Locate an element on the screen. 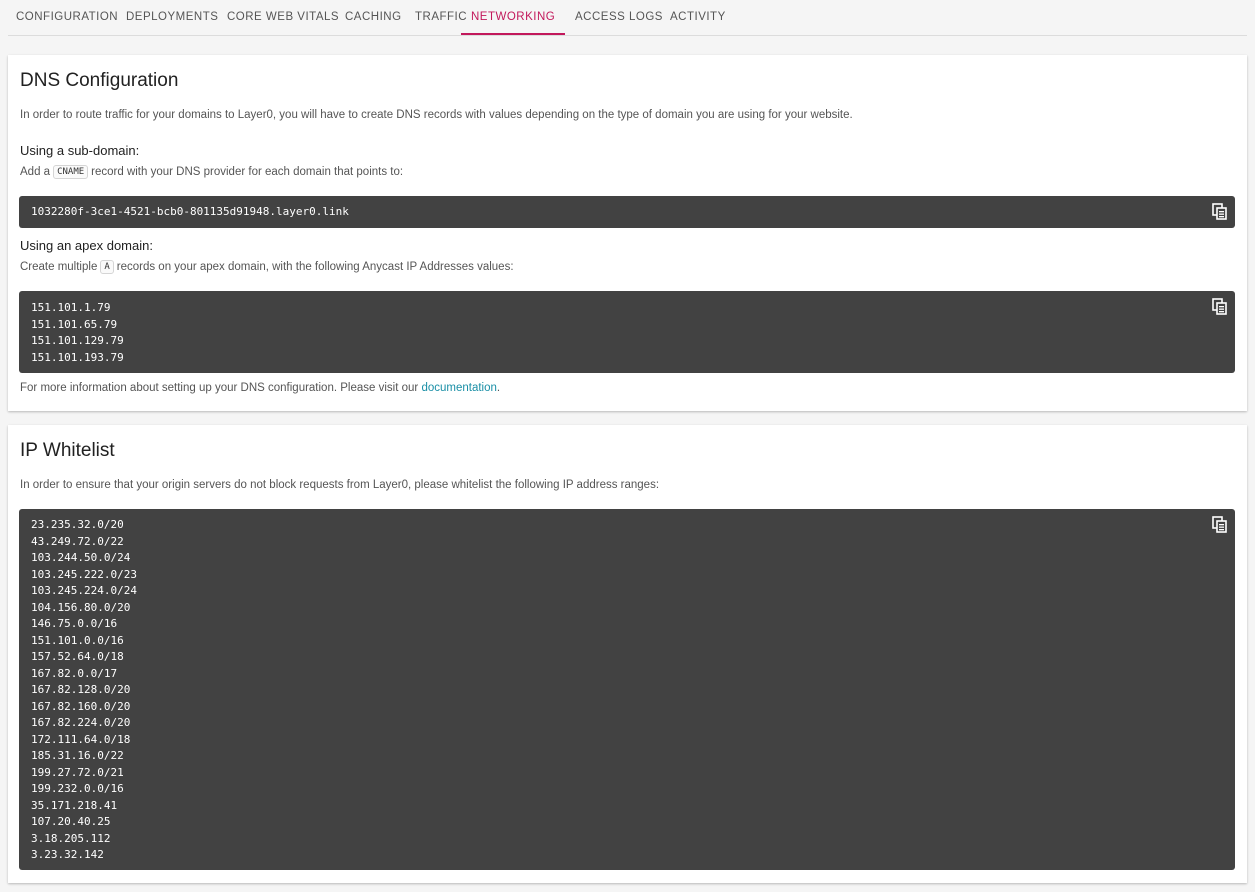 The height and width of the screenshot is (892, 1255). tab-access-logs: ACCESS LOGS is located at coordinates (619, 17).